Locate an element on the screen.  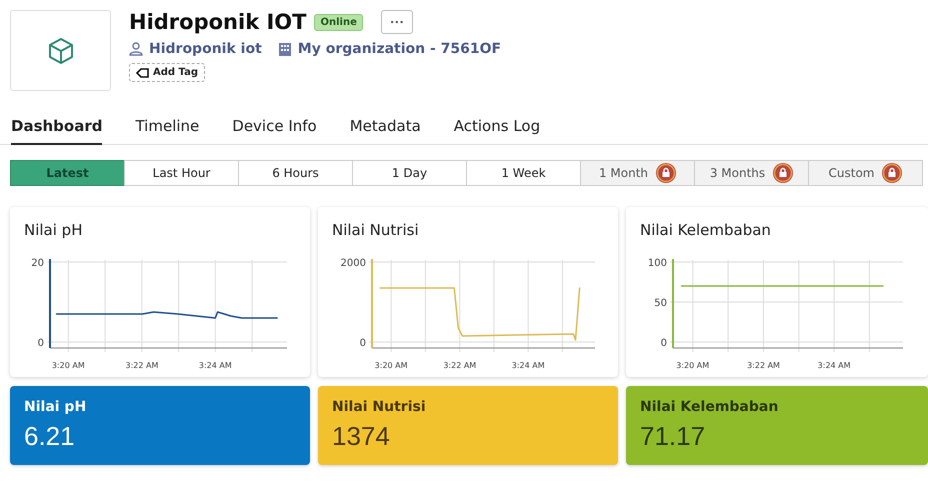
chart-title: Nilai Kelembaban is located at coordinates (706, 230).